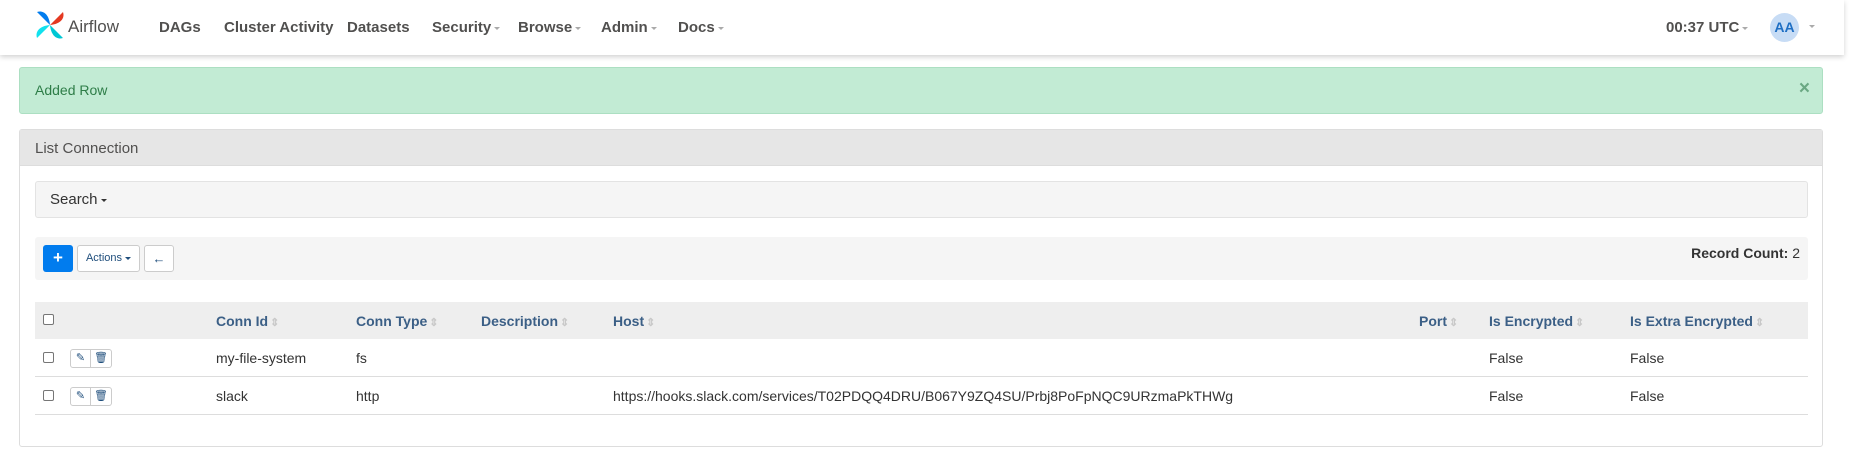 The width and height of the screenshot is (1852, 464). What do you see at coordinates (87, 148) in the screenshot?
I see `panel-title: List Connection` at bounding box center [87, 148].